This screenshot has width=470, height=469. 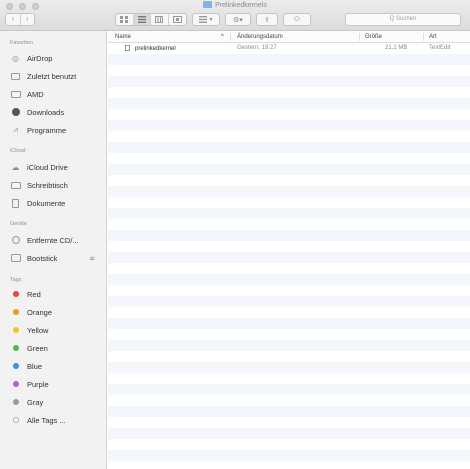 I want to click on sidebar-item-desktop: Schreibtisch, so click(x=57, y=185).